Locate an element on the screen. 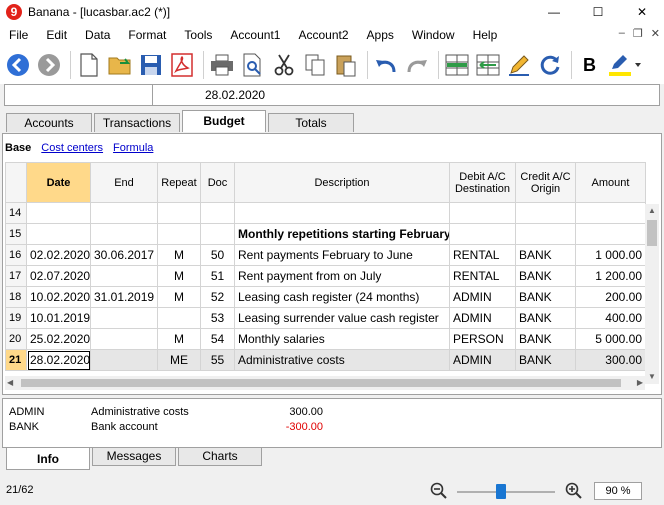 The image size is (664, 505). cell-description: Leasing surrender value cash register is located at coordinates (342, 318).